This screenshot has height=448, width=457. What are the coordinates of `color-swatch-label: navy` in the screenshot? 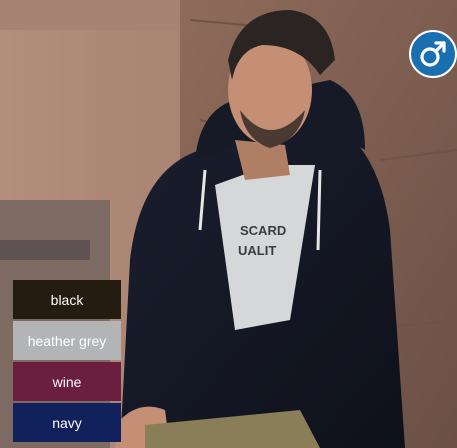 It's located at (67, 422).